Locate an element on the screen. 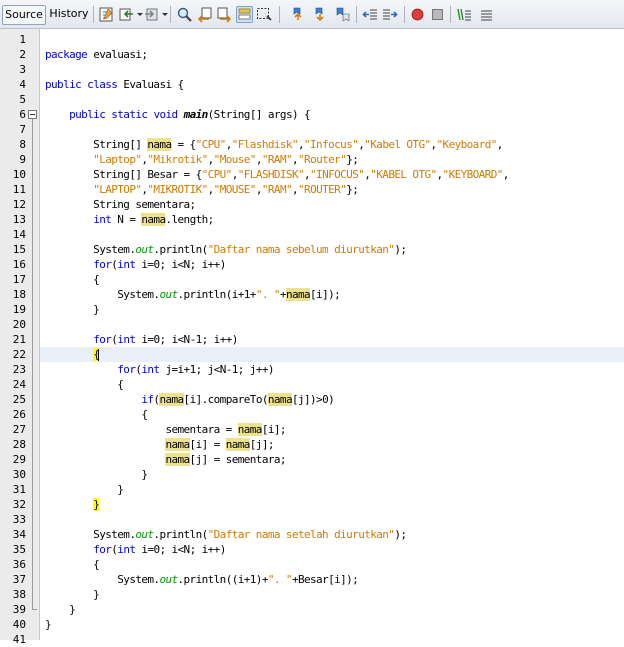 The width and height of the screenshot is (624, 647). code-token: .length; is located at coordinates (189, 219).